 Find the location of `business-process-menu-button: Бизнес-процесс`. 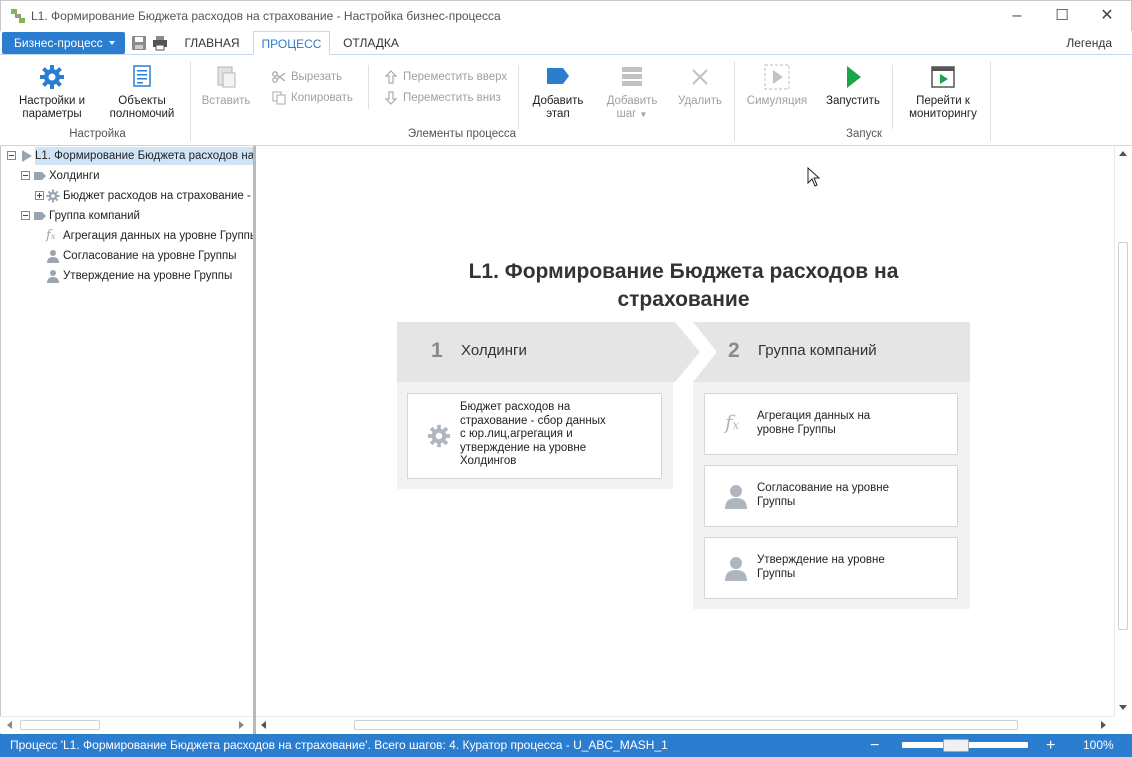

business-process-menu-button: Бизнес-процесс is located at coordinates (63, 43).